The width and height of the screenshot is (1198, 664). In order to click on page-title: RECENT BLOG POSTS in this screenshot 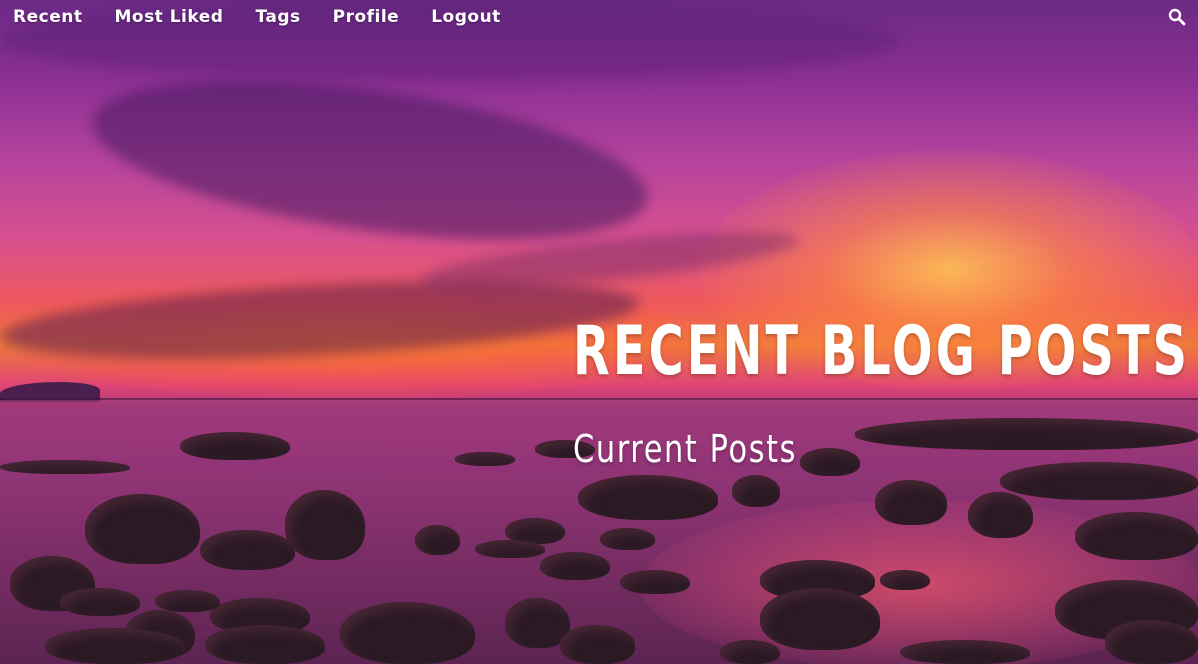, I will do `click(882, 351)`.